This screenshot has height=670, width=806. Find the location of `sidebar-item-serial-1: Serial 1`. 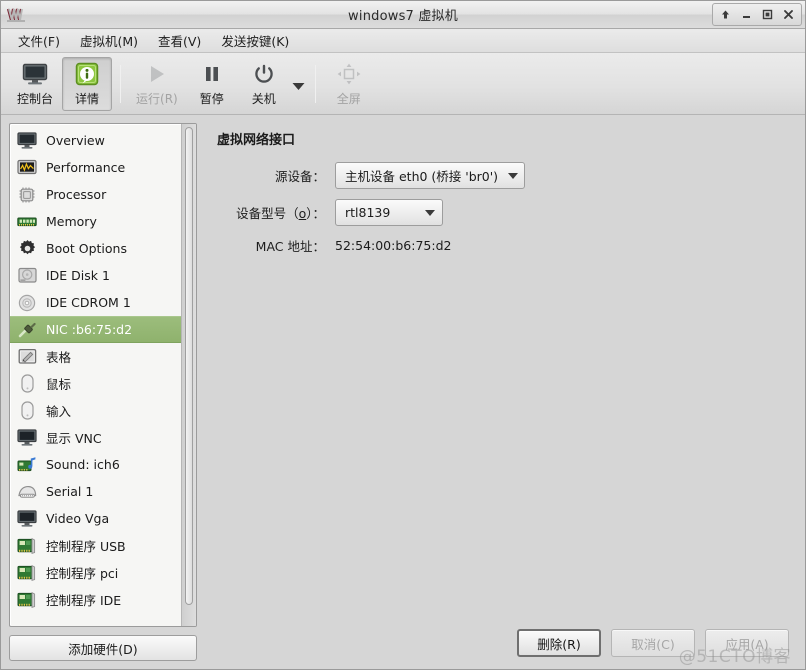

sidebar-item-serial-1: Serial 1 is located at coordinates (95, 491).